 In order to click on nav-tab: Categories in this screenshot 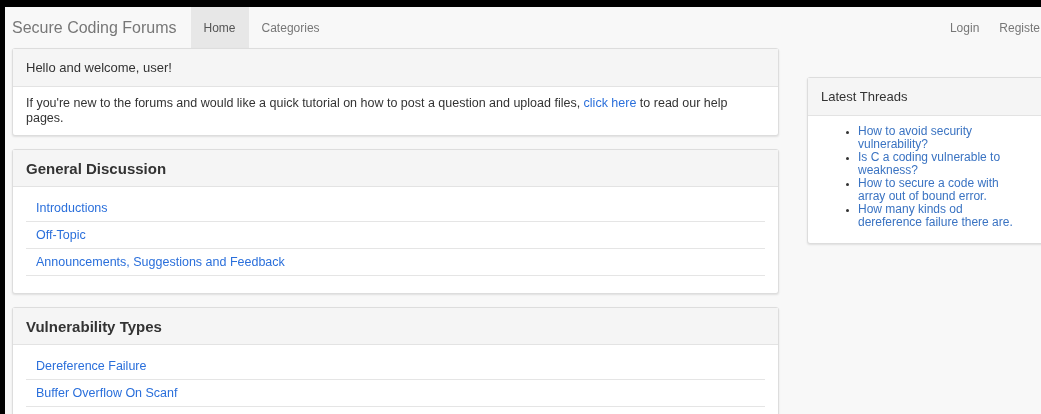, I will do `click(290, 27)`.